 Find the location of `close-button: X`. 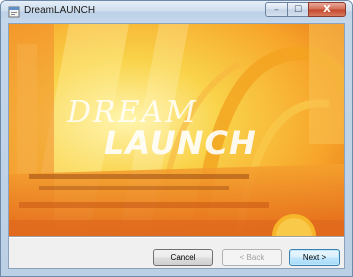

close-button: X is located at coordinates (327, 9).